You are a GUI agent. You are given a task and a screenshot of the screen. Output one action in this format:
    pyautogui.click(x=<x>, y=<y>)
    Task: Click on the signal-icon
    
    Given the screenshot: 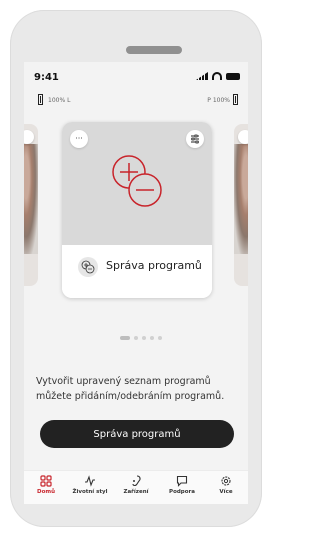 What is the action you would take?
    pyautogui.click(x=202, y=76)
    